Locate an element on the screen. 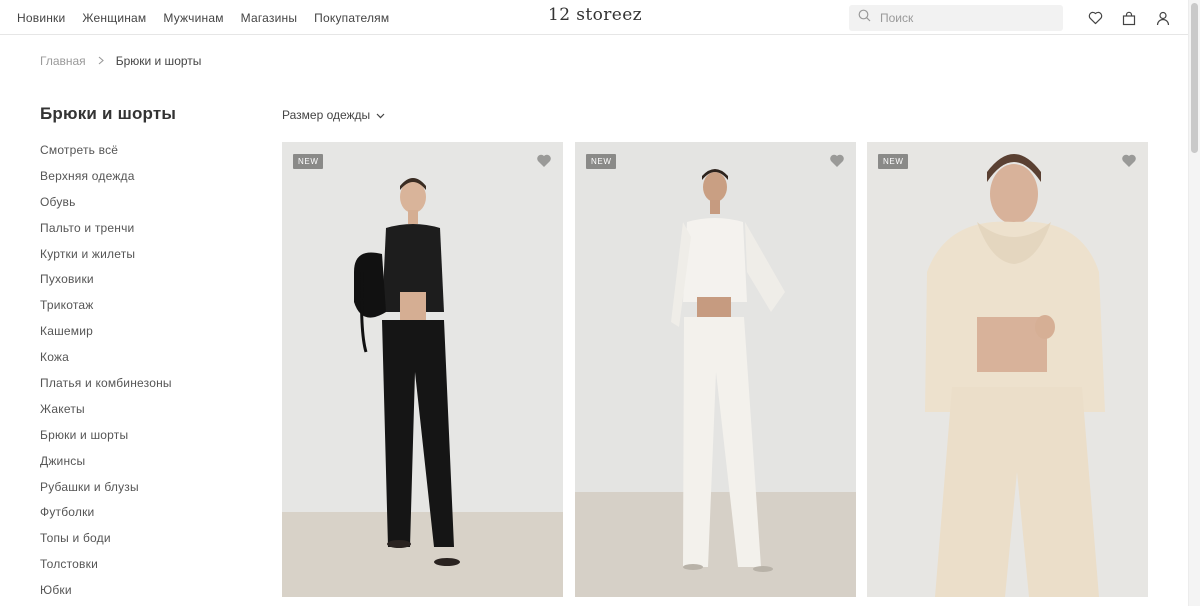  sidebar-item-down-jackets: Пуховики is located at coordinates (106, 285).